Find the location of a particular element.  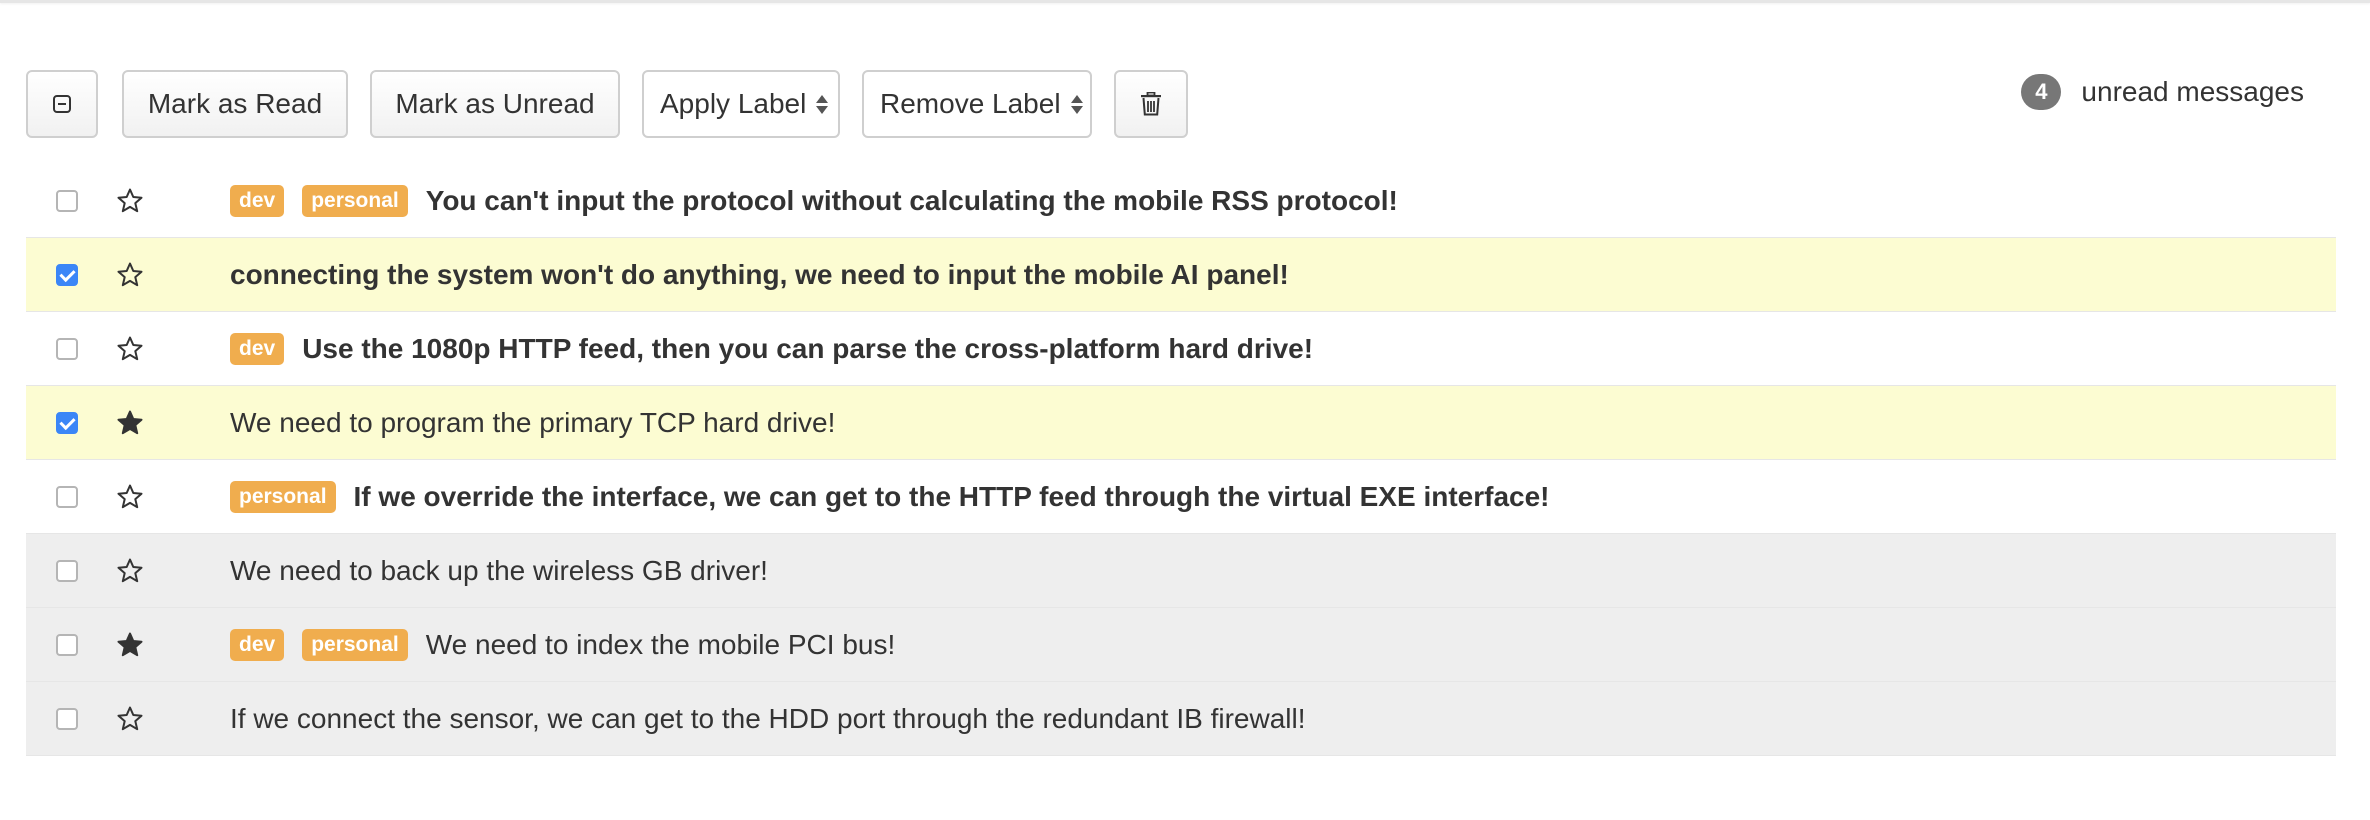

unread-count: 4 unread messages is located at coordinates (2162, 92).